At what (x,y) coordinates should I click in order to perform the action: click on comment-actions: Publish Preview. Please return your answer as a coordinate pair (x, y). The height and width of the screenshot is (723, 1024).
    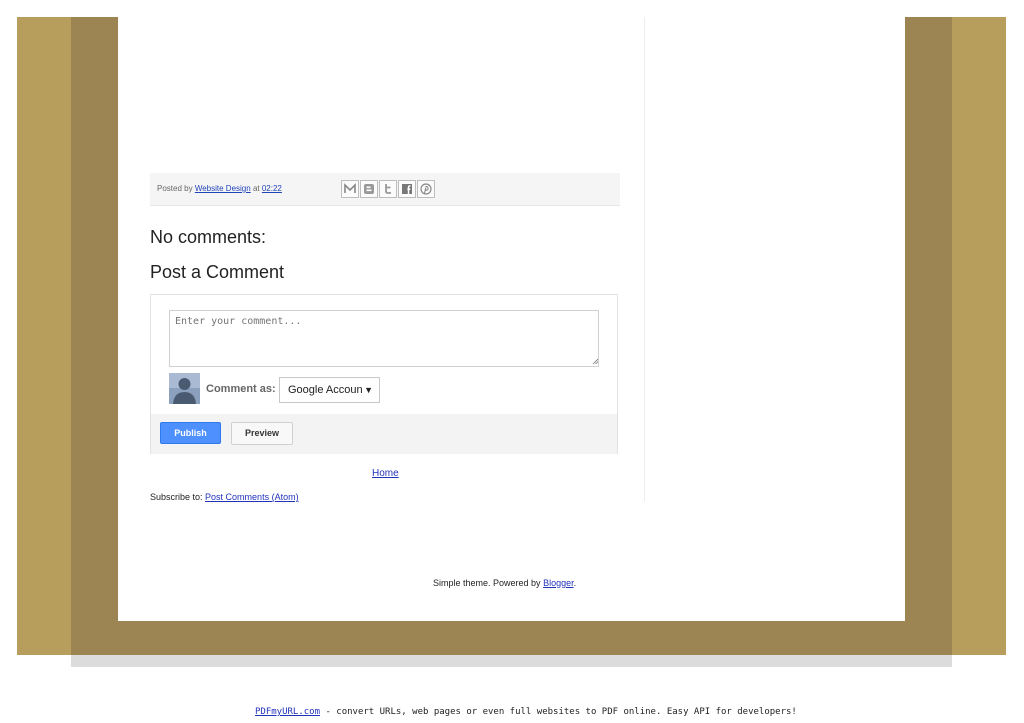
    Looking at the image, I should click on (384, 434).